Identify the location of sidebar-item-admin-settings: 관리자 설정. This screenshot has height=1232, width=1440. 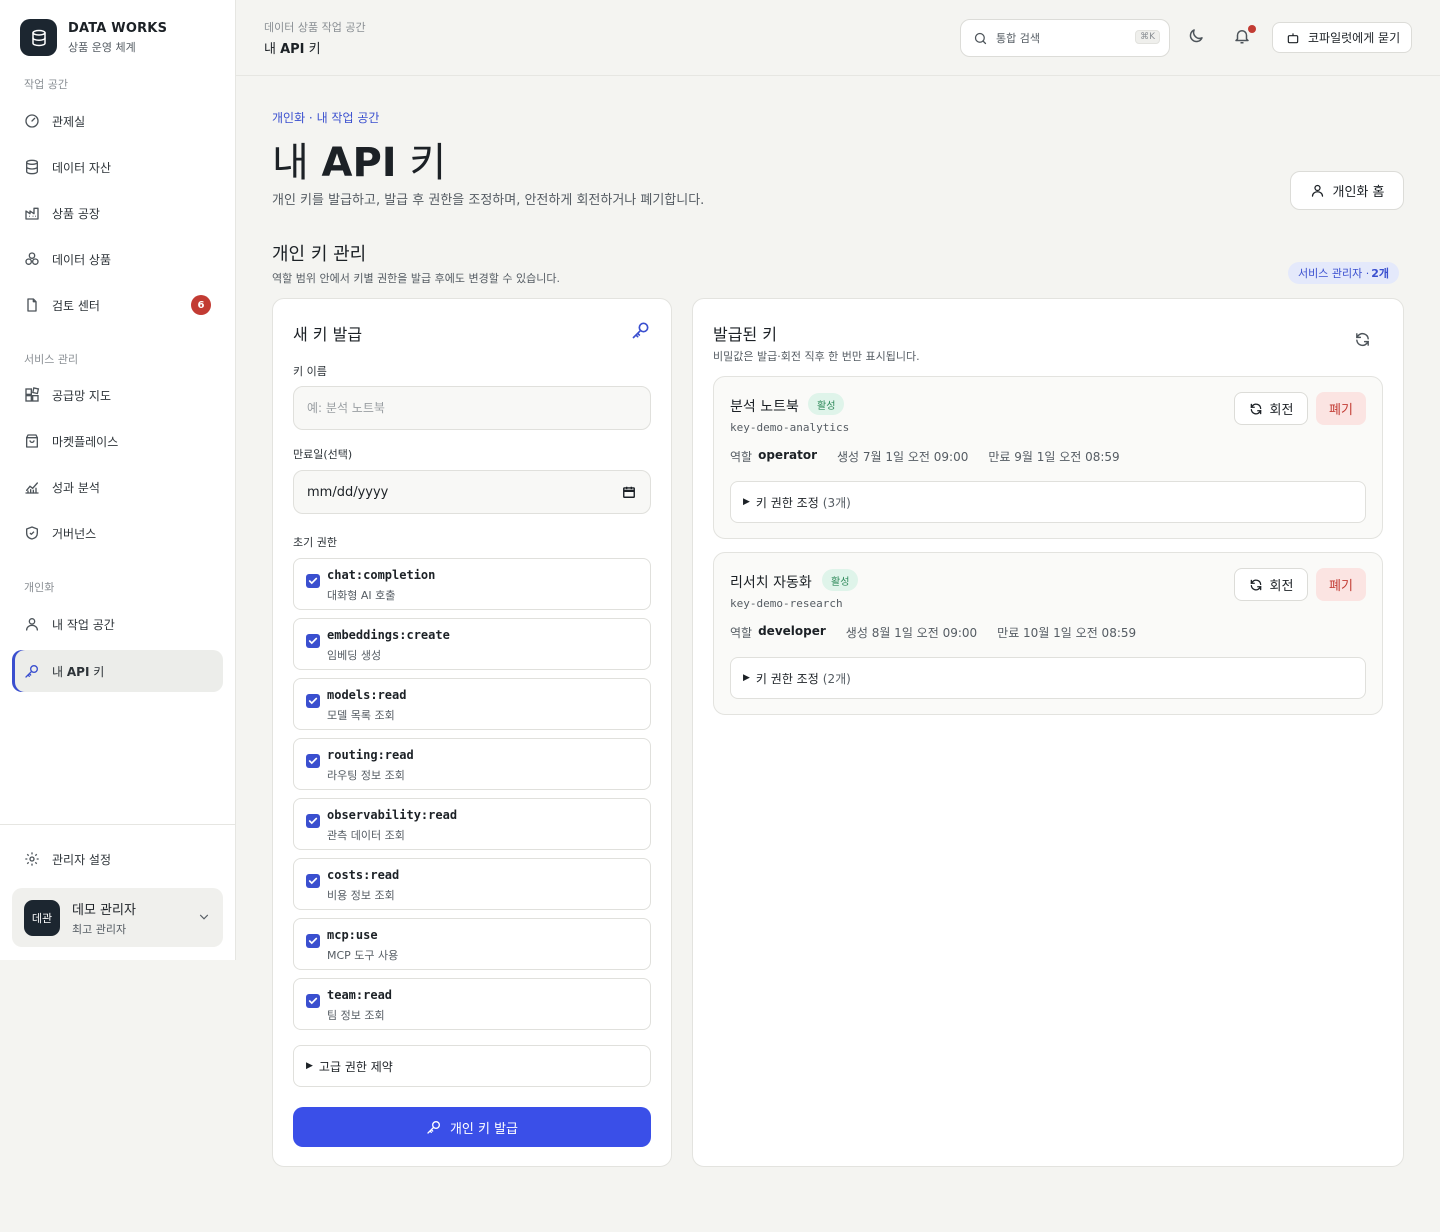
(117, 859).